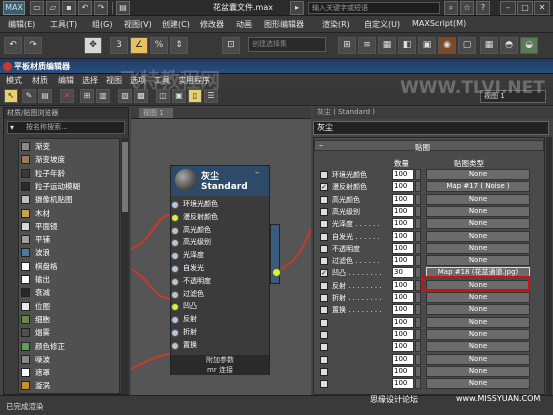 The width and height of the screenshot is (553, 415). I want to click on render-production-icon: ◓, so click(509, 45).